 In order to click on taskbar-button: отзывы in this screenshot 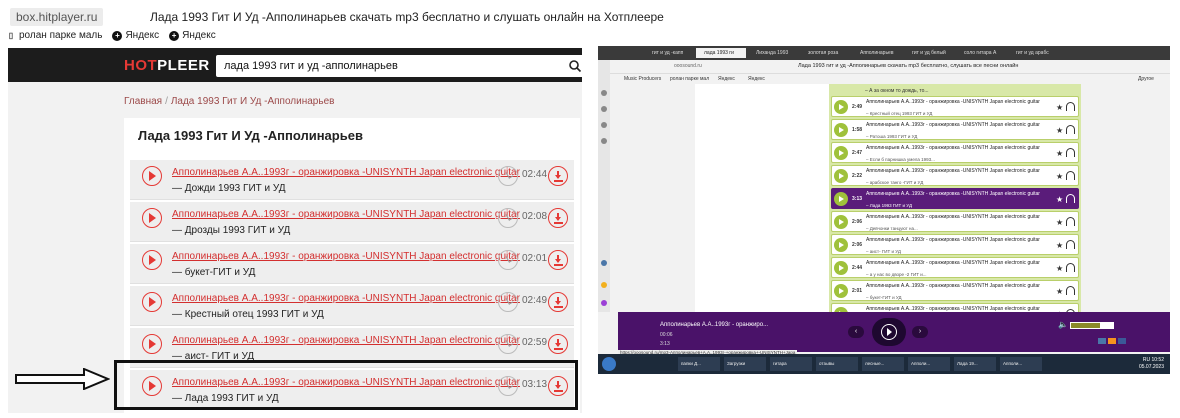, I will do `click(837, 364)`.